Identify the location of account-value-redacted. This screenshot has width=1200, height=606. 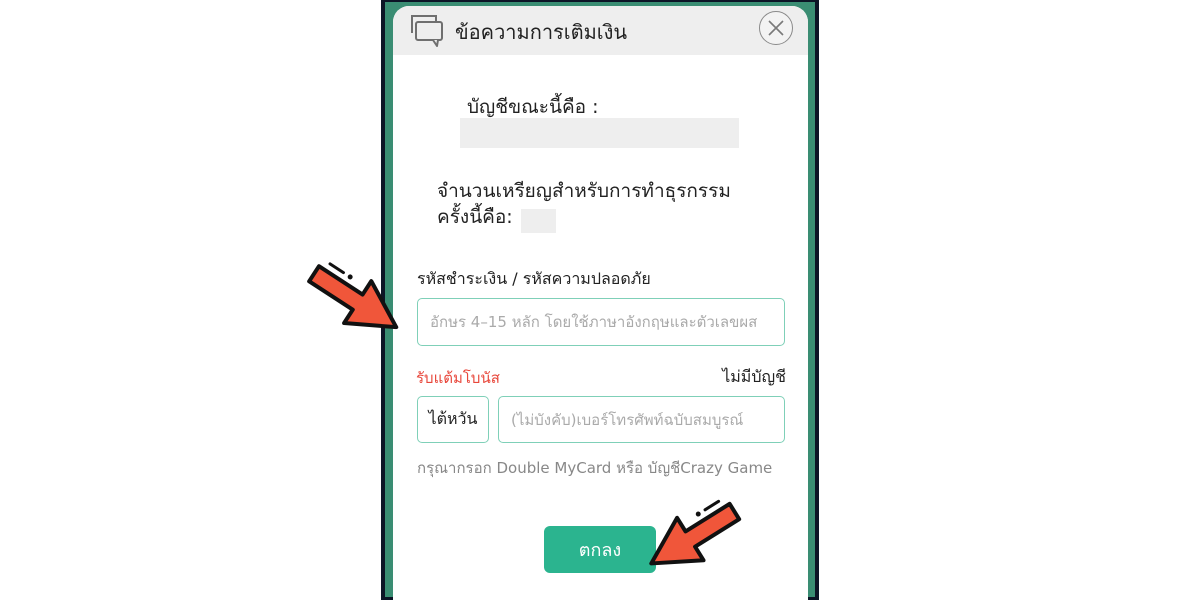
(599, 133).